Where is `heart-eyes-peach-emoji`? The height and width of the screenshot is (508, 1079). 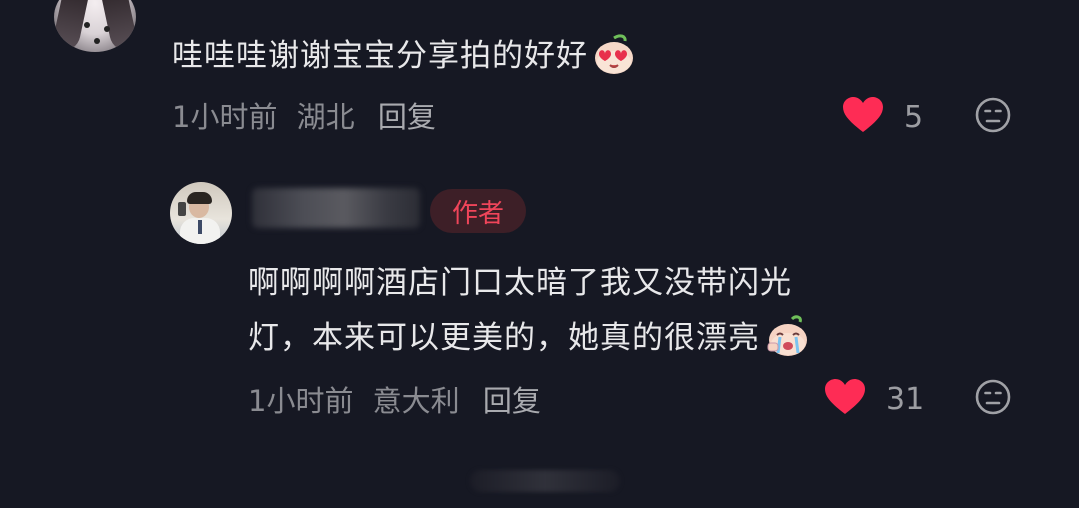
heart-eyes-peach-emoji is located at coordinates (614, 58).